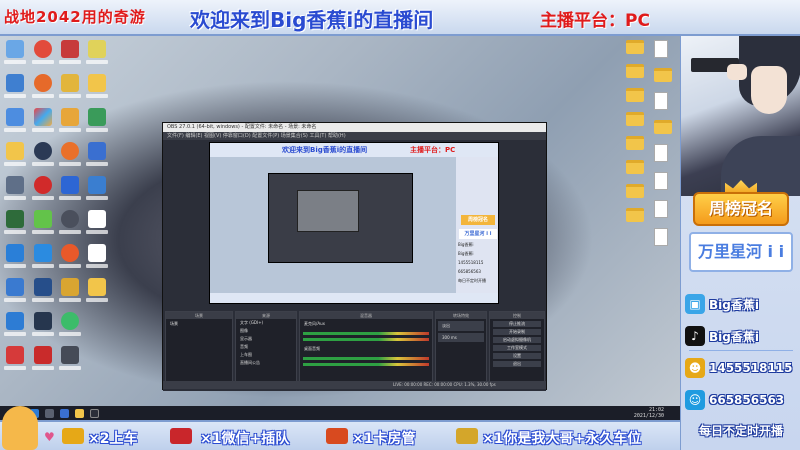 The height and width of the screenshot is (450, 800). Describe the element at coordinates (517, 332) in the screenshot. I see `start-recording-button: 开始录制` at that location.